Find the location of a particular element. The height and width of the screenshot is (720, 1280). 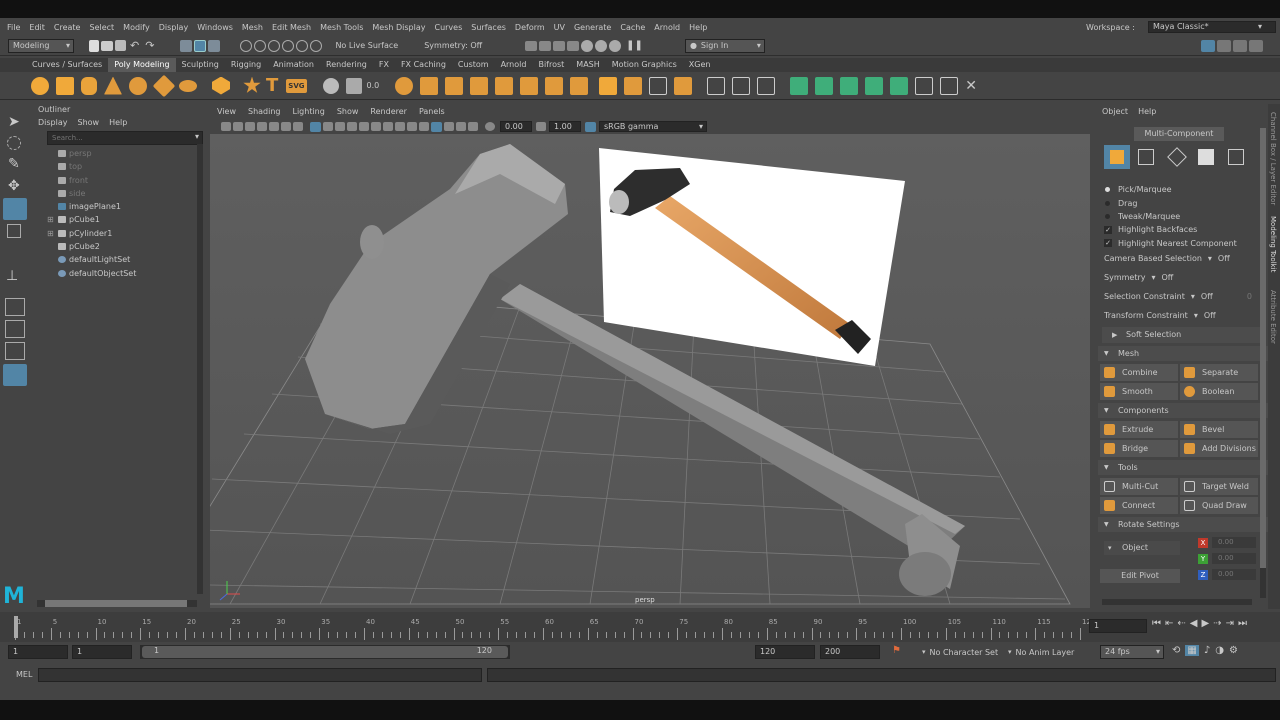

render-settings-icon is located at coordinates (573, 45).